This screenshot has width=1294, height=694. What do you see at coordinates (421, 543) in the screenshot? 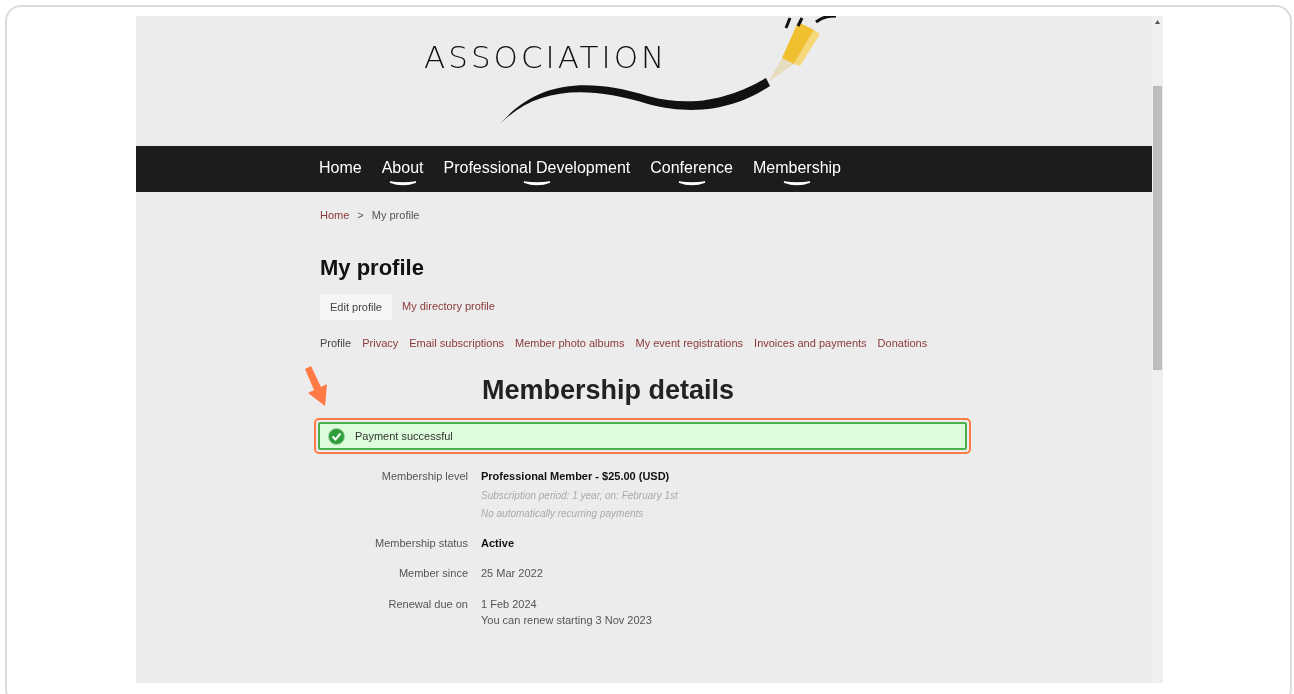
I see `detail-label: Membership status` at bounding box center [421, 543].